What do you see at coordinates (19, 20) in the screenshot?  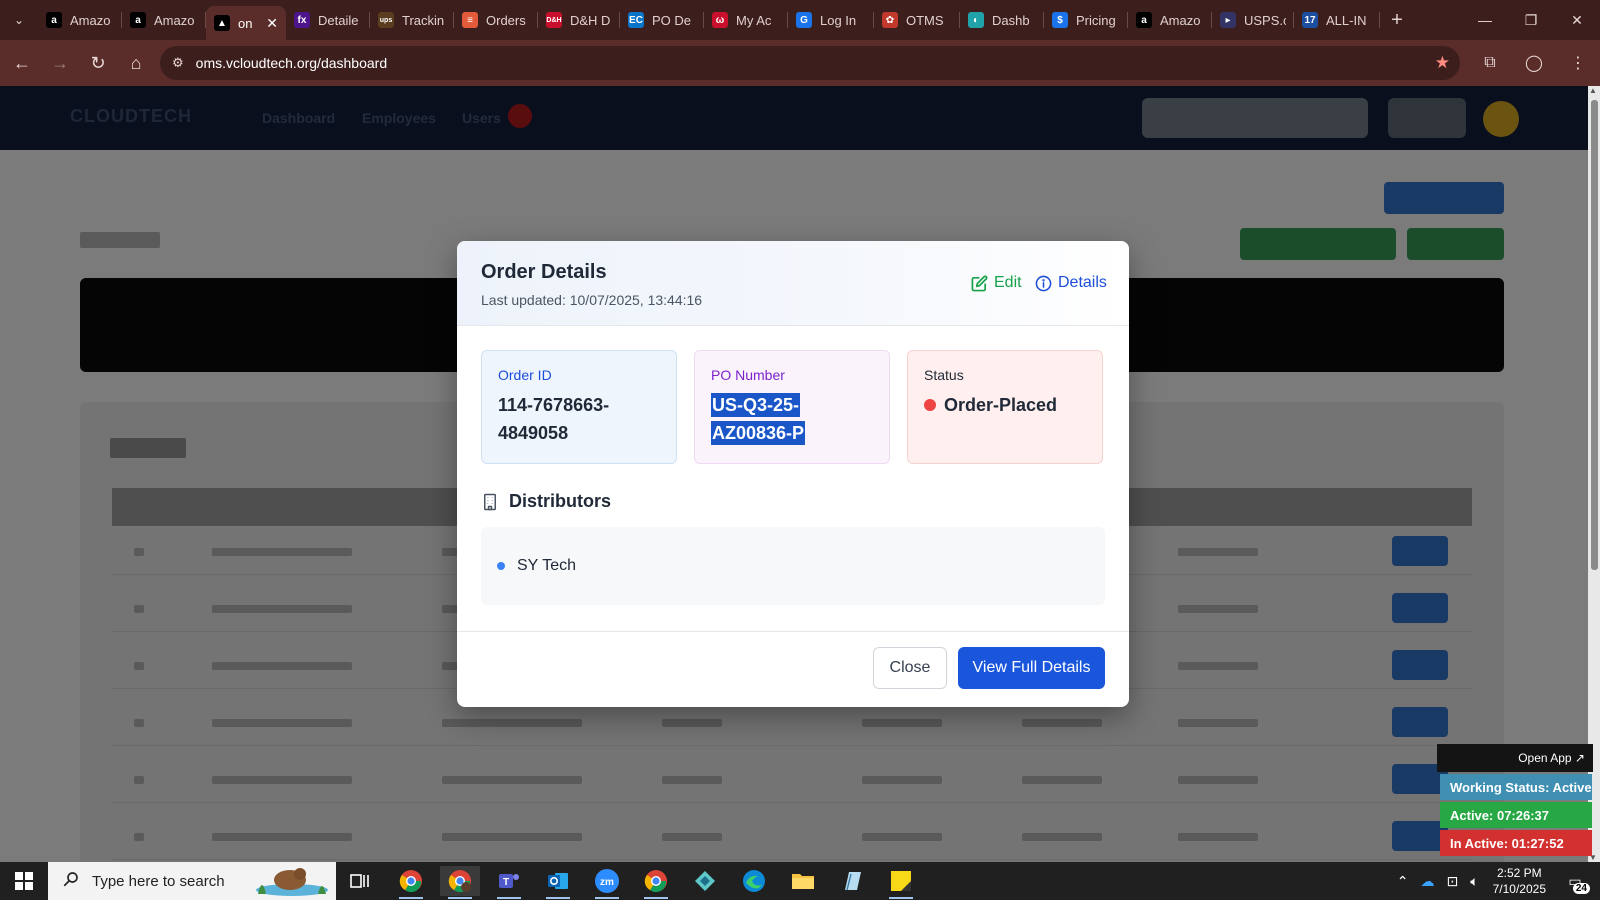 I see `tab-search-chevron-icon: ⌄` at bounding box center [19, 20].